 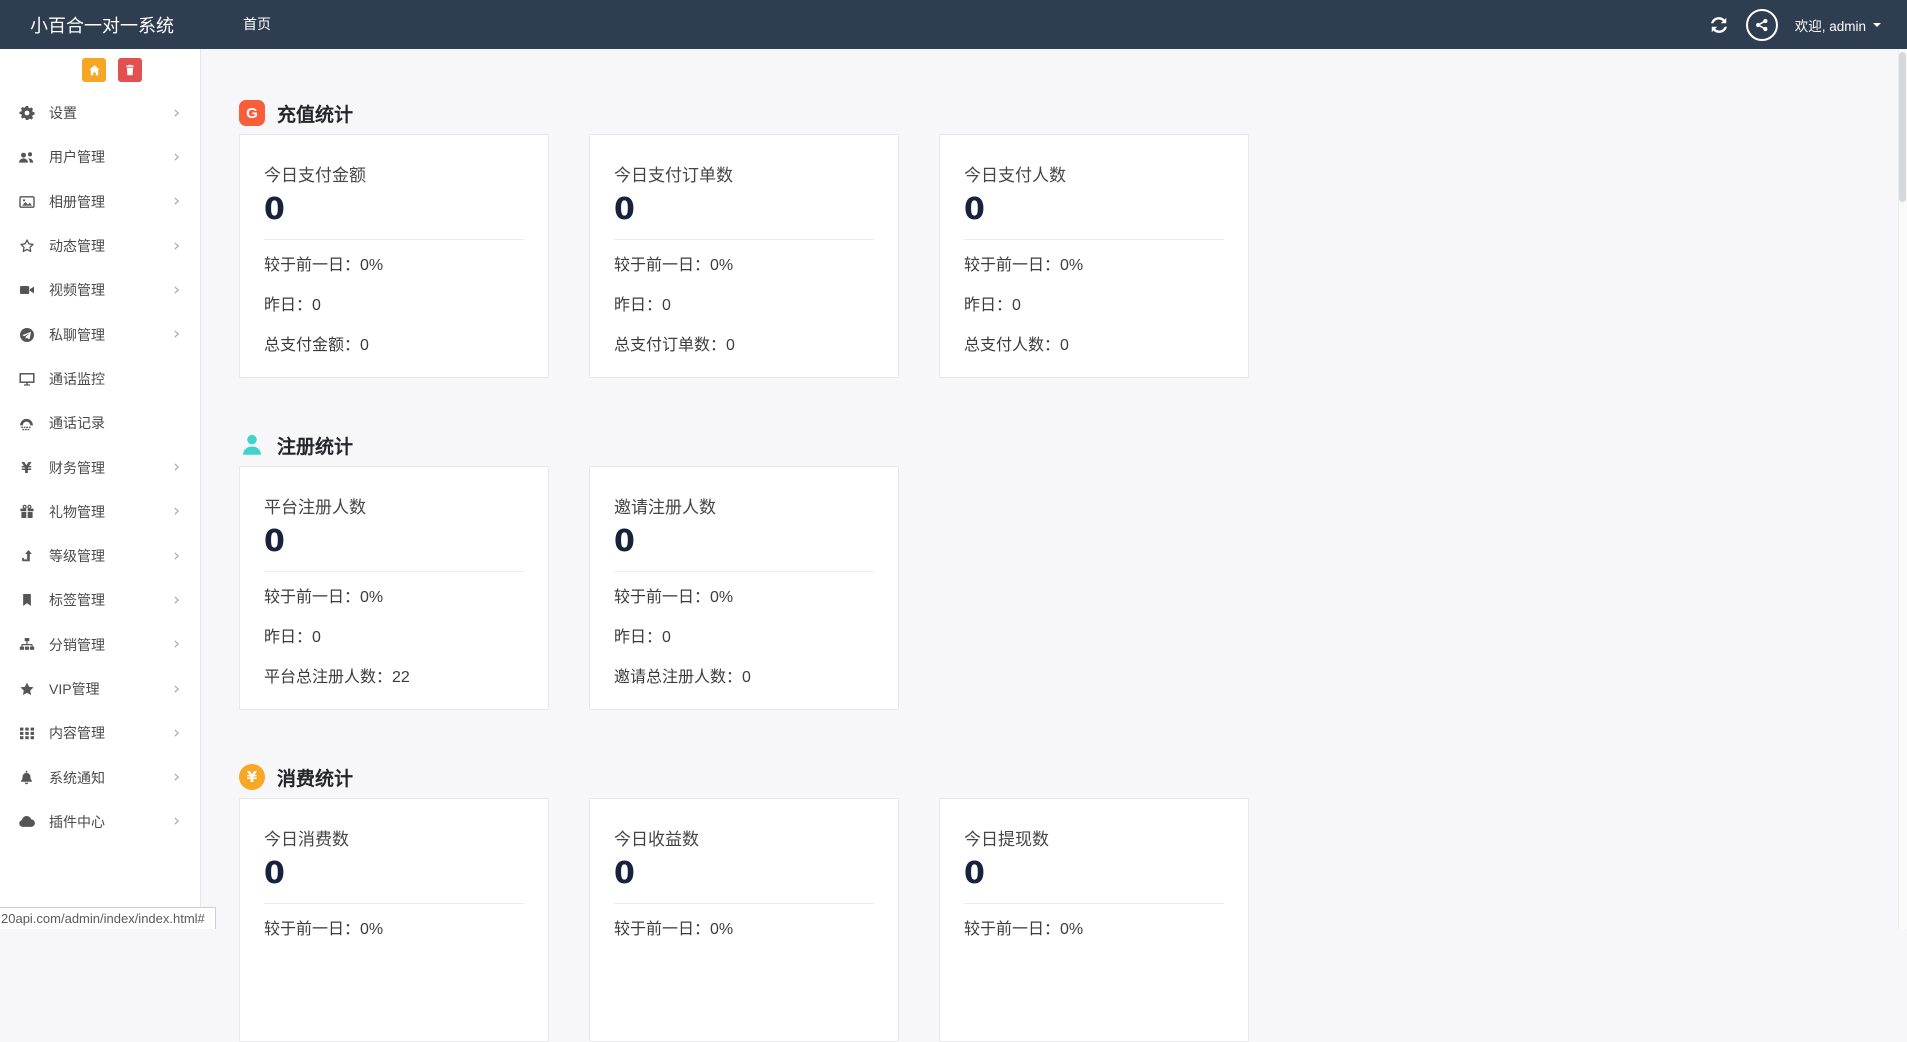 I want to click on person-icon, so click(x=252, y=445).